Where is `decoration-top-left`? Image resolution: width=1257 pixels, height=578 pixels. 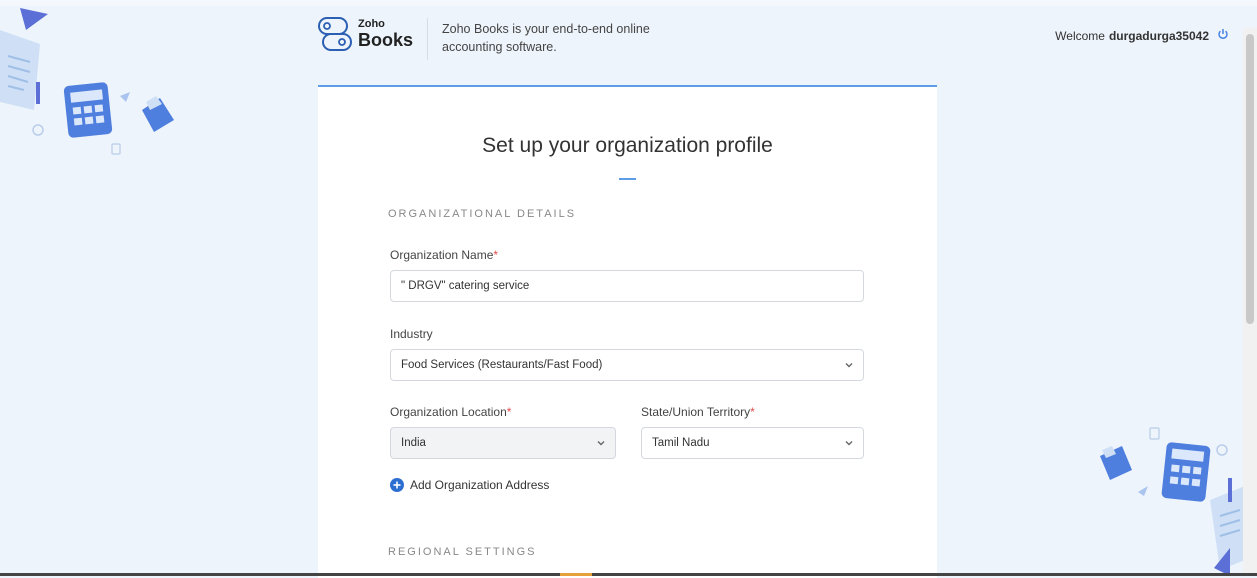 decoration-top-left is located at coordinates (87, 81).